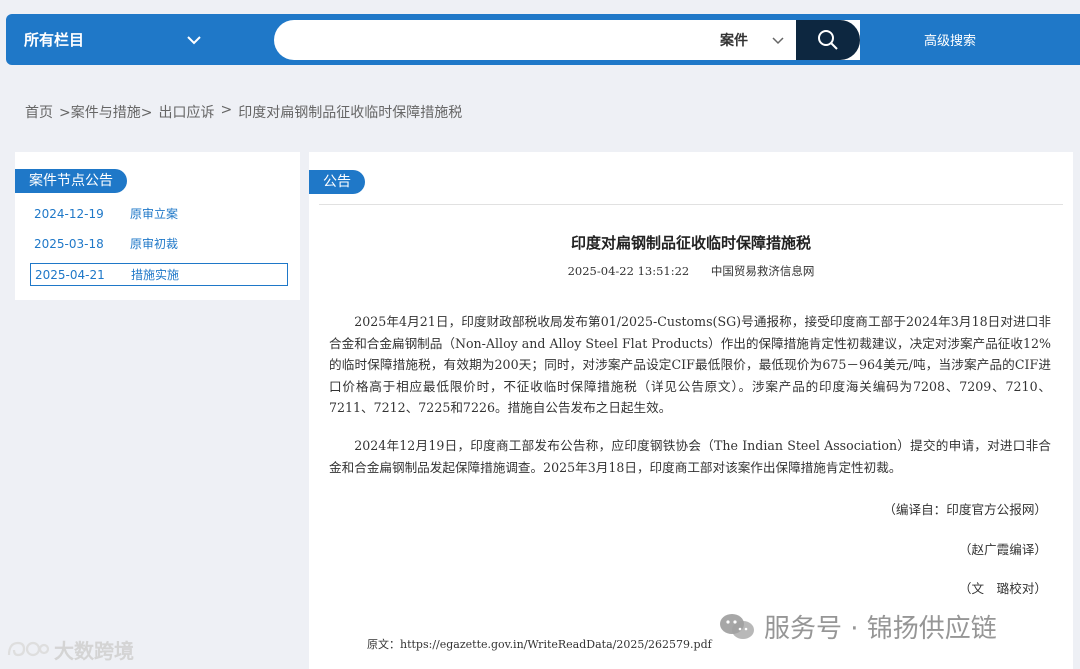 The height and width of the screenshot is (669, 1080). I want to click on section-title: 公告, so click(337, 182).